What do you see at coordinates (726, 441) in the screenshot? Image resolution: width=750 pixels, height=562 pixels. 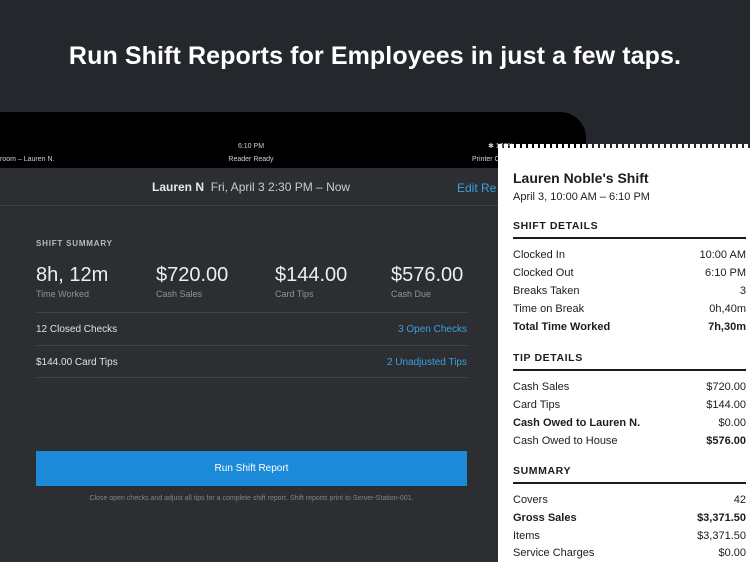 I see `line-value: $576.00` at bounding box center [726, 441].